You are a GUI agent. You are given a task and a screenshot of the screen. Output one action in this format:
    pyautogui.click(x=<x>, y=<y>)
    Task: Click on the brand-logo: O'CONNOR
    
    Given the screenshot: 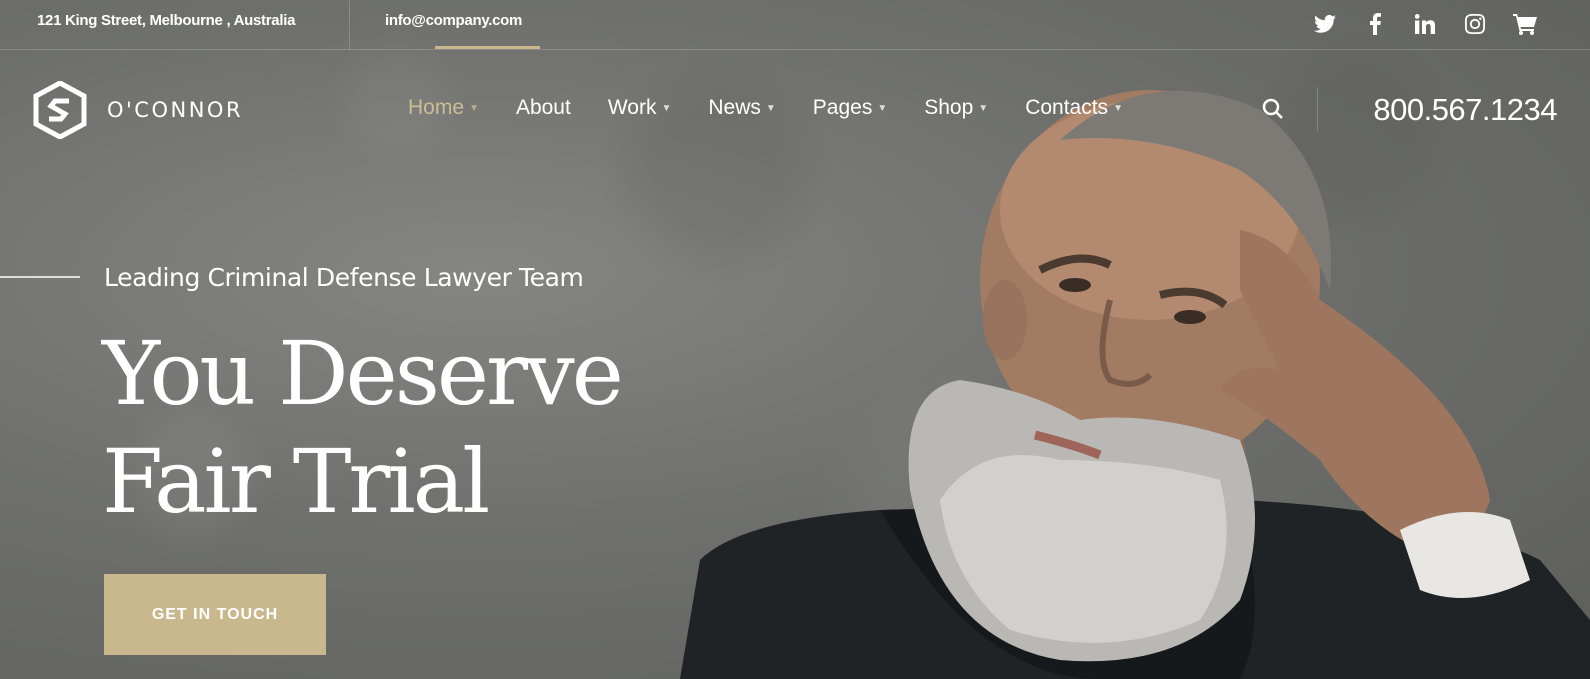 What is the action you would take?
    pyautogui.click(x=138, y=110)
    